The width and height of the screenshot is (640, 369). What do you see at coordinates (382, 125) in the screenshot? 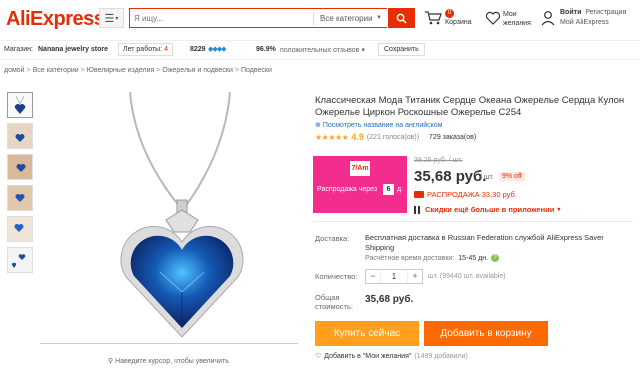
I see `translate-link-text: Посмотреть название на английском` at bounding box center [382, 125].